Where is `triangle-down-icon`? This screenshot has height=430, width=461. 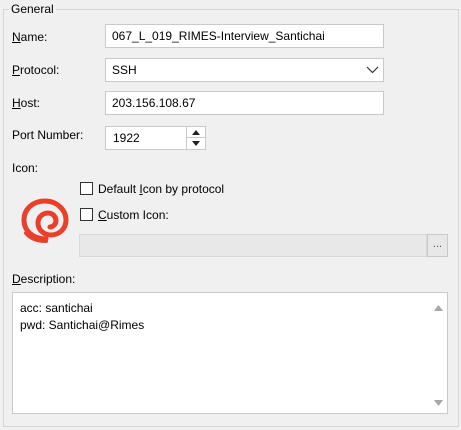 triangle-down-icon is located at coordinates (196, 143).